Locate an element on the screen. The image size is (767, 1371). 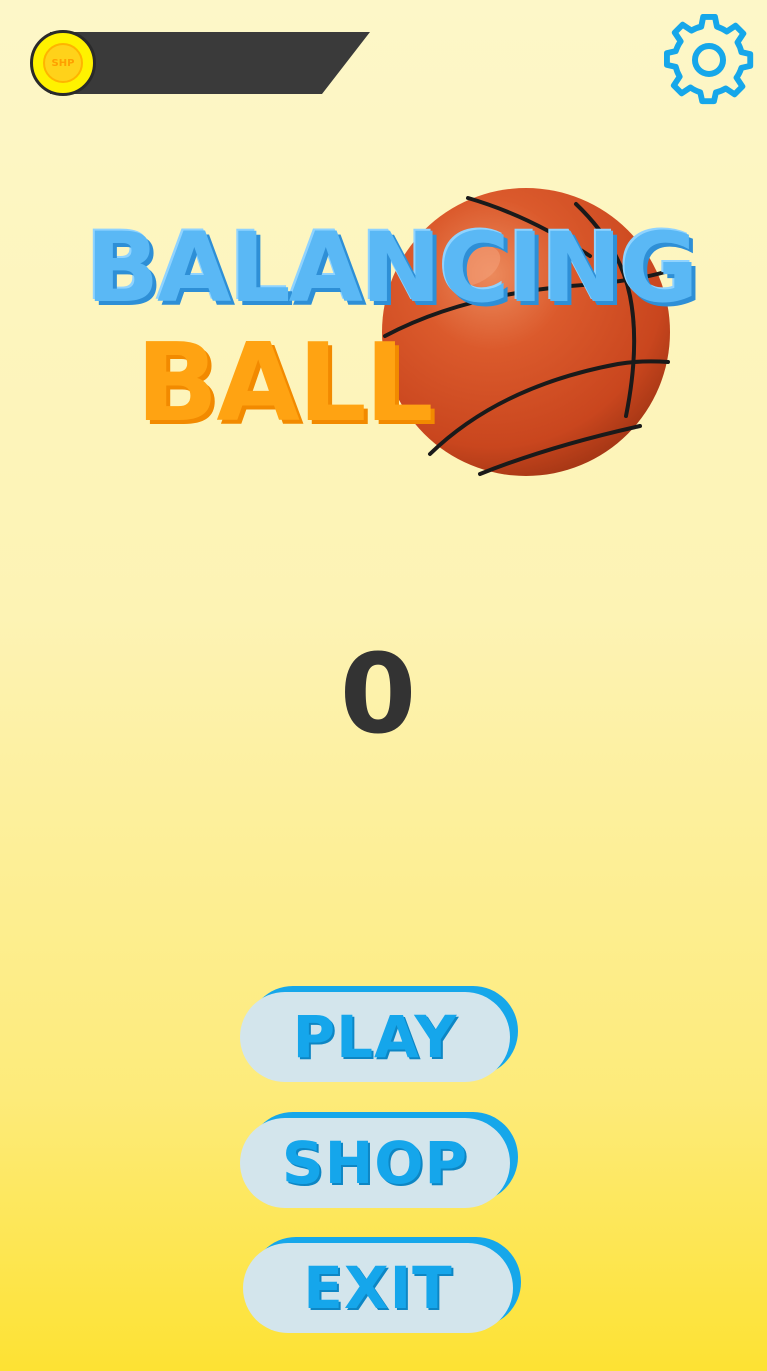
title-ball: BALL is located at coordinates (285, 383).